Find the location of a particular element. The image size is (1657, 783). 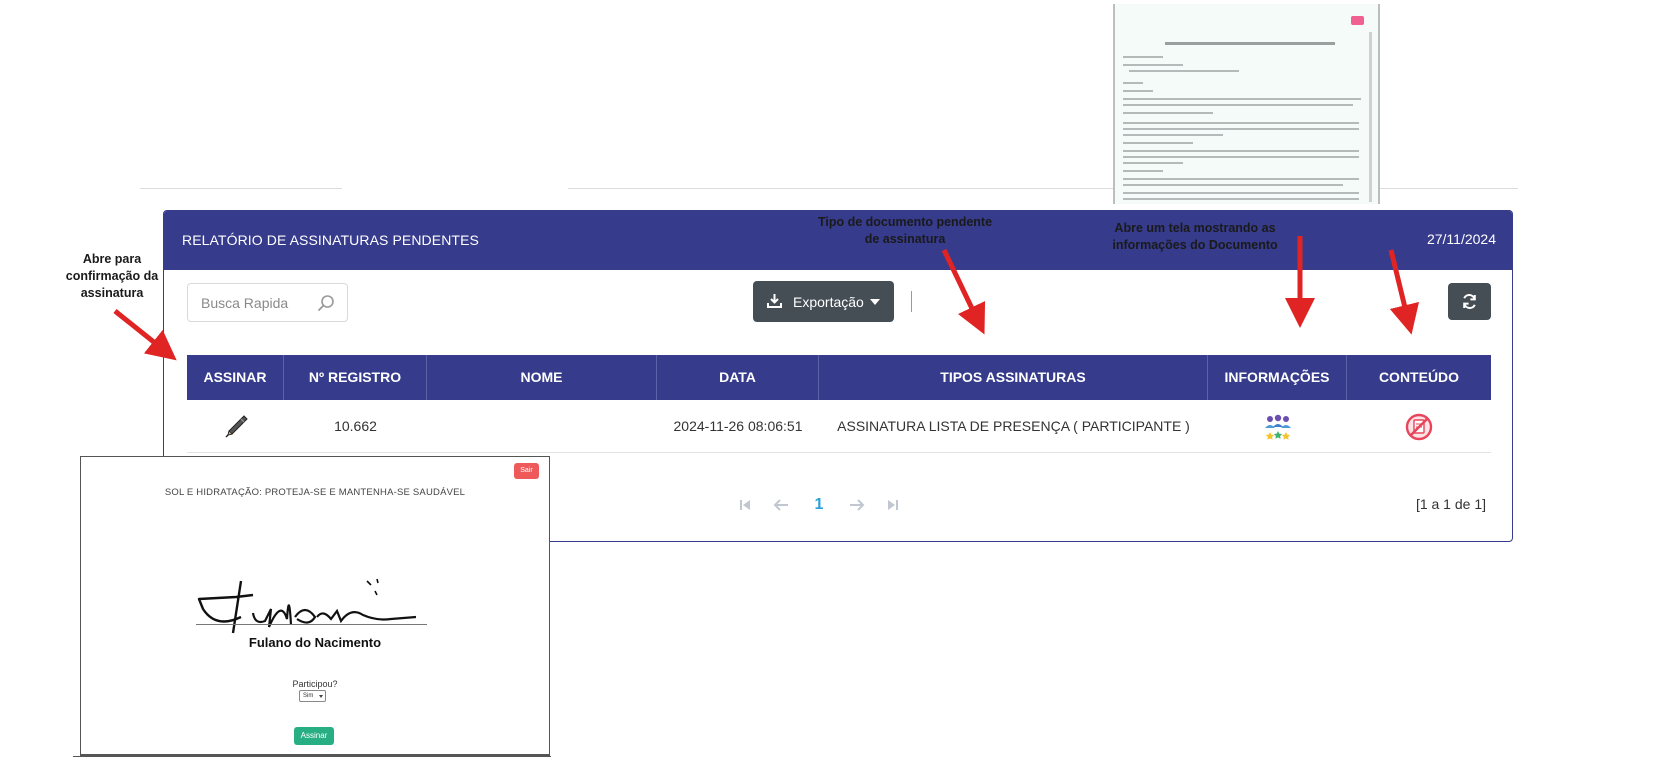

annotation-assinar: Abre para confirmação da assinatura is located at coordinates (112, 276).